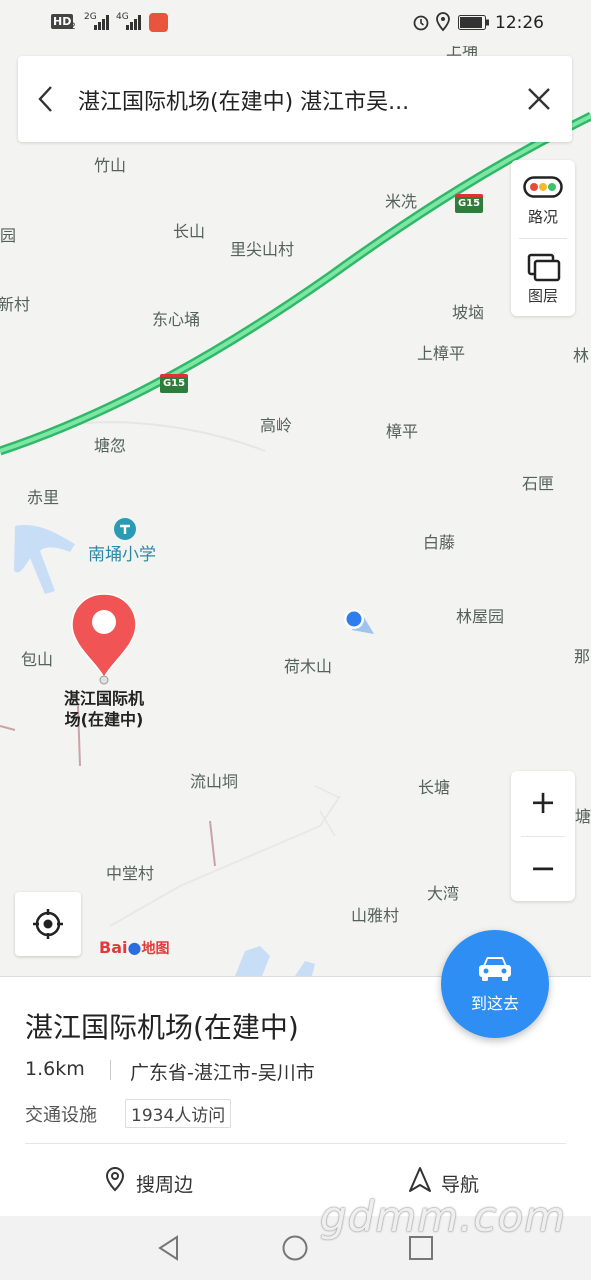 This screenshot has height=1280, width=591. I want to click on place-label: 上樟平, so click(441, 353).